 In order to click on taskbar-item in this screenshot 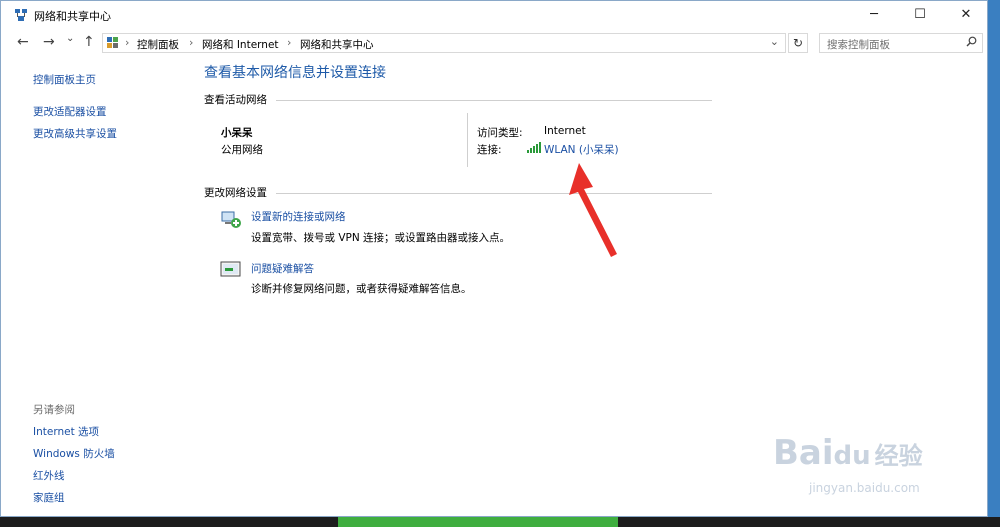, I will do `click(478, 522)`.